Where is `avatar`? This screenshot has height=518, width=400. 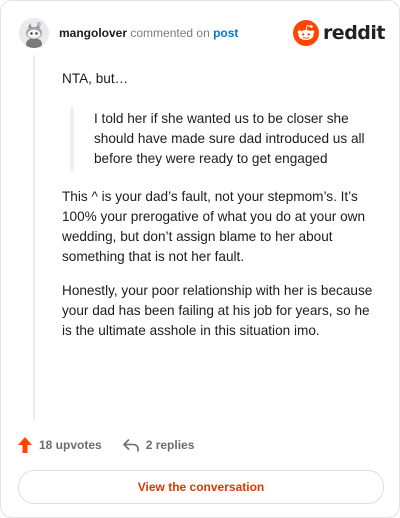 avatar is located at coordinates (34, 33).